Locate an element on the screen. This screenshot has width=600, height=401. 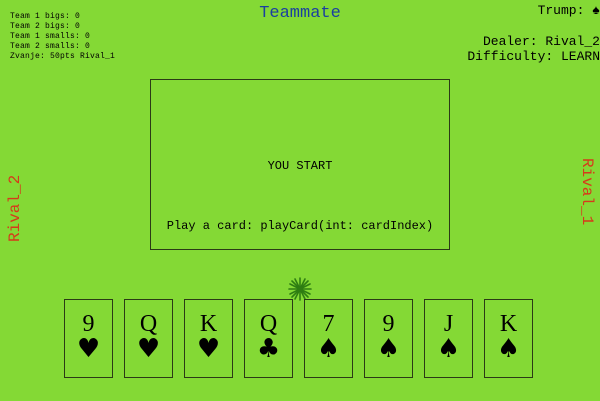
hand-card-6: 9 ♠ is located at coordinates (388, 338).